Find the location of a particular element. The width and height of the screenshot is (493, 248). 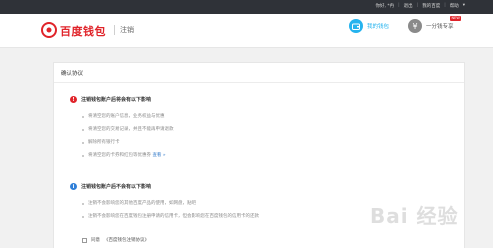

list-item: 将清空您的交易记录，并且不能再申请退款 is located at coordinates (128, 133).